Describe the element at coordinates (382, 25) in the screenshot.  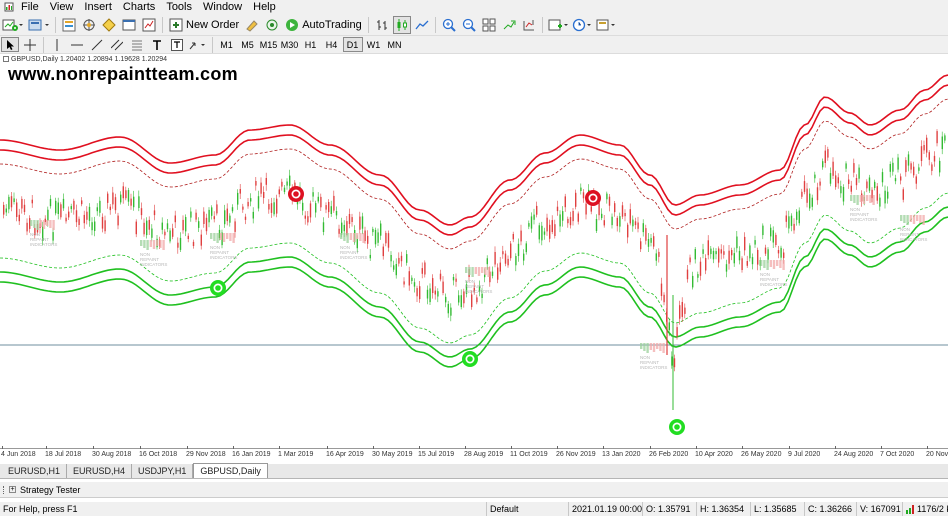
I see `bar-chart-icon` at that location.